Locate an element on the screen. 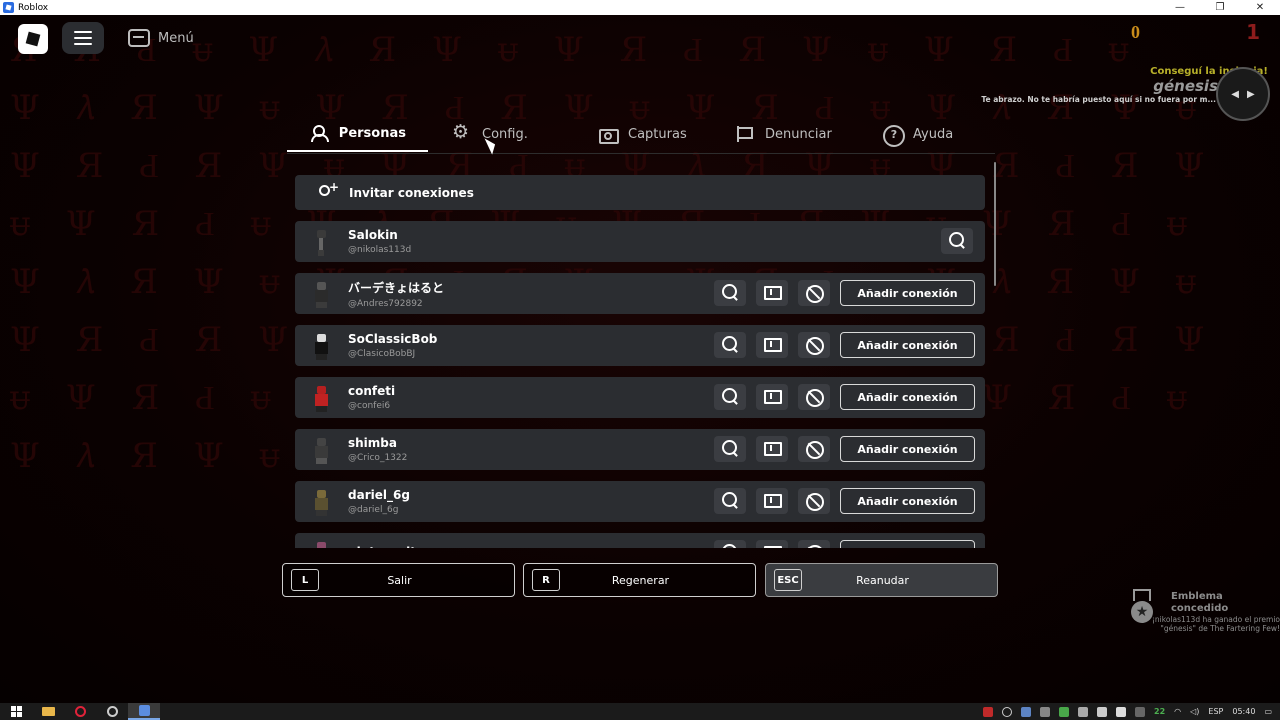 The height and width of the screenshot is (720, 1280). player-row: dariel_6g @dariel_6g Añadir conexión is located at coordinates (640, 501).